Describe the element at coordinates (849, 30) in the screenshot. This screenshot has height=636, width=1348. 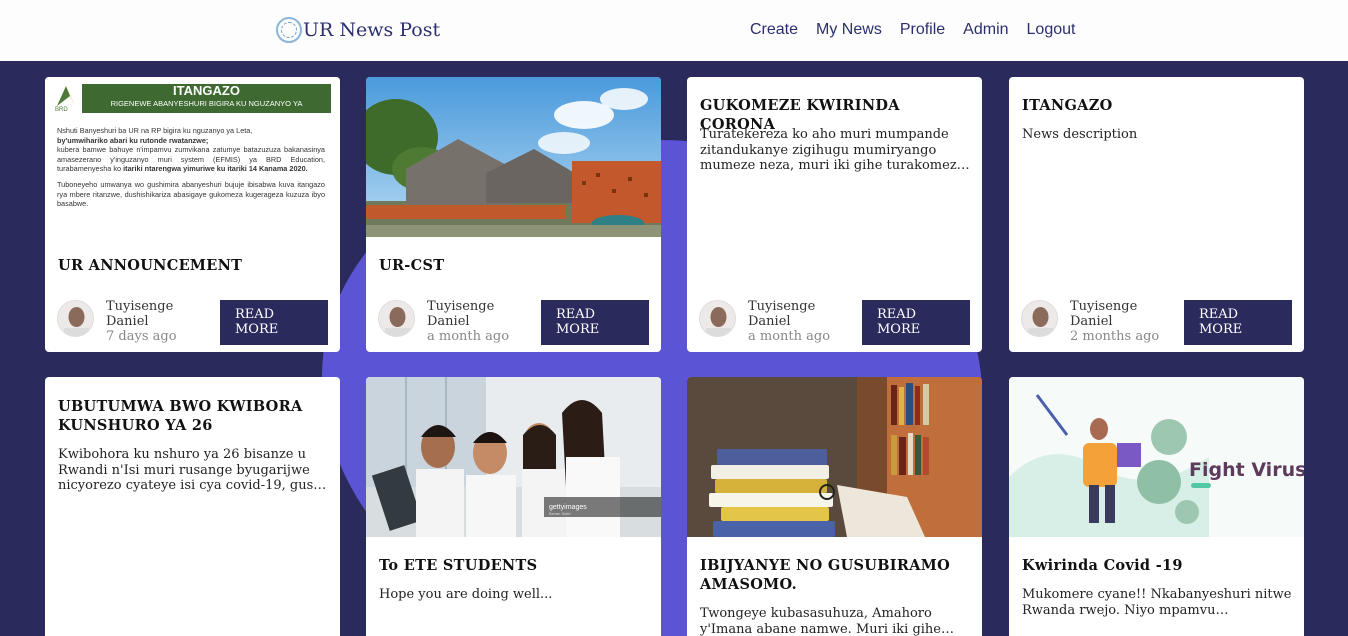
I see `nav-my-news: My News` at that location.